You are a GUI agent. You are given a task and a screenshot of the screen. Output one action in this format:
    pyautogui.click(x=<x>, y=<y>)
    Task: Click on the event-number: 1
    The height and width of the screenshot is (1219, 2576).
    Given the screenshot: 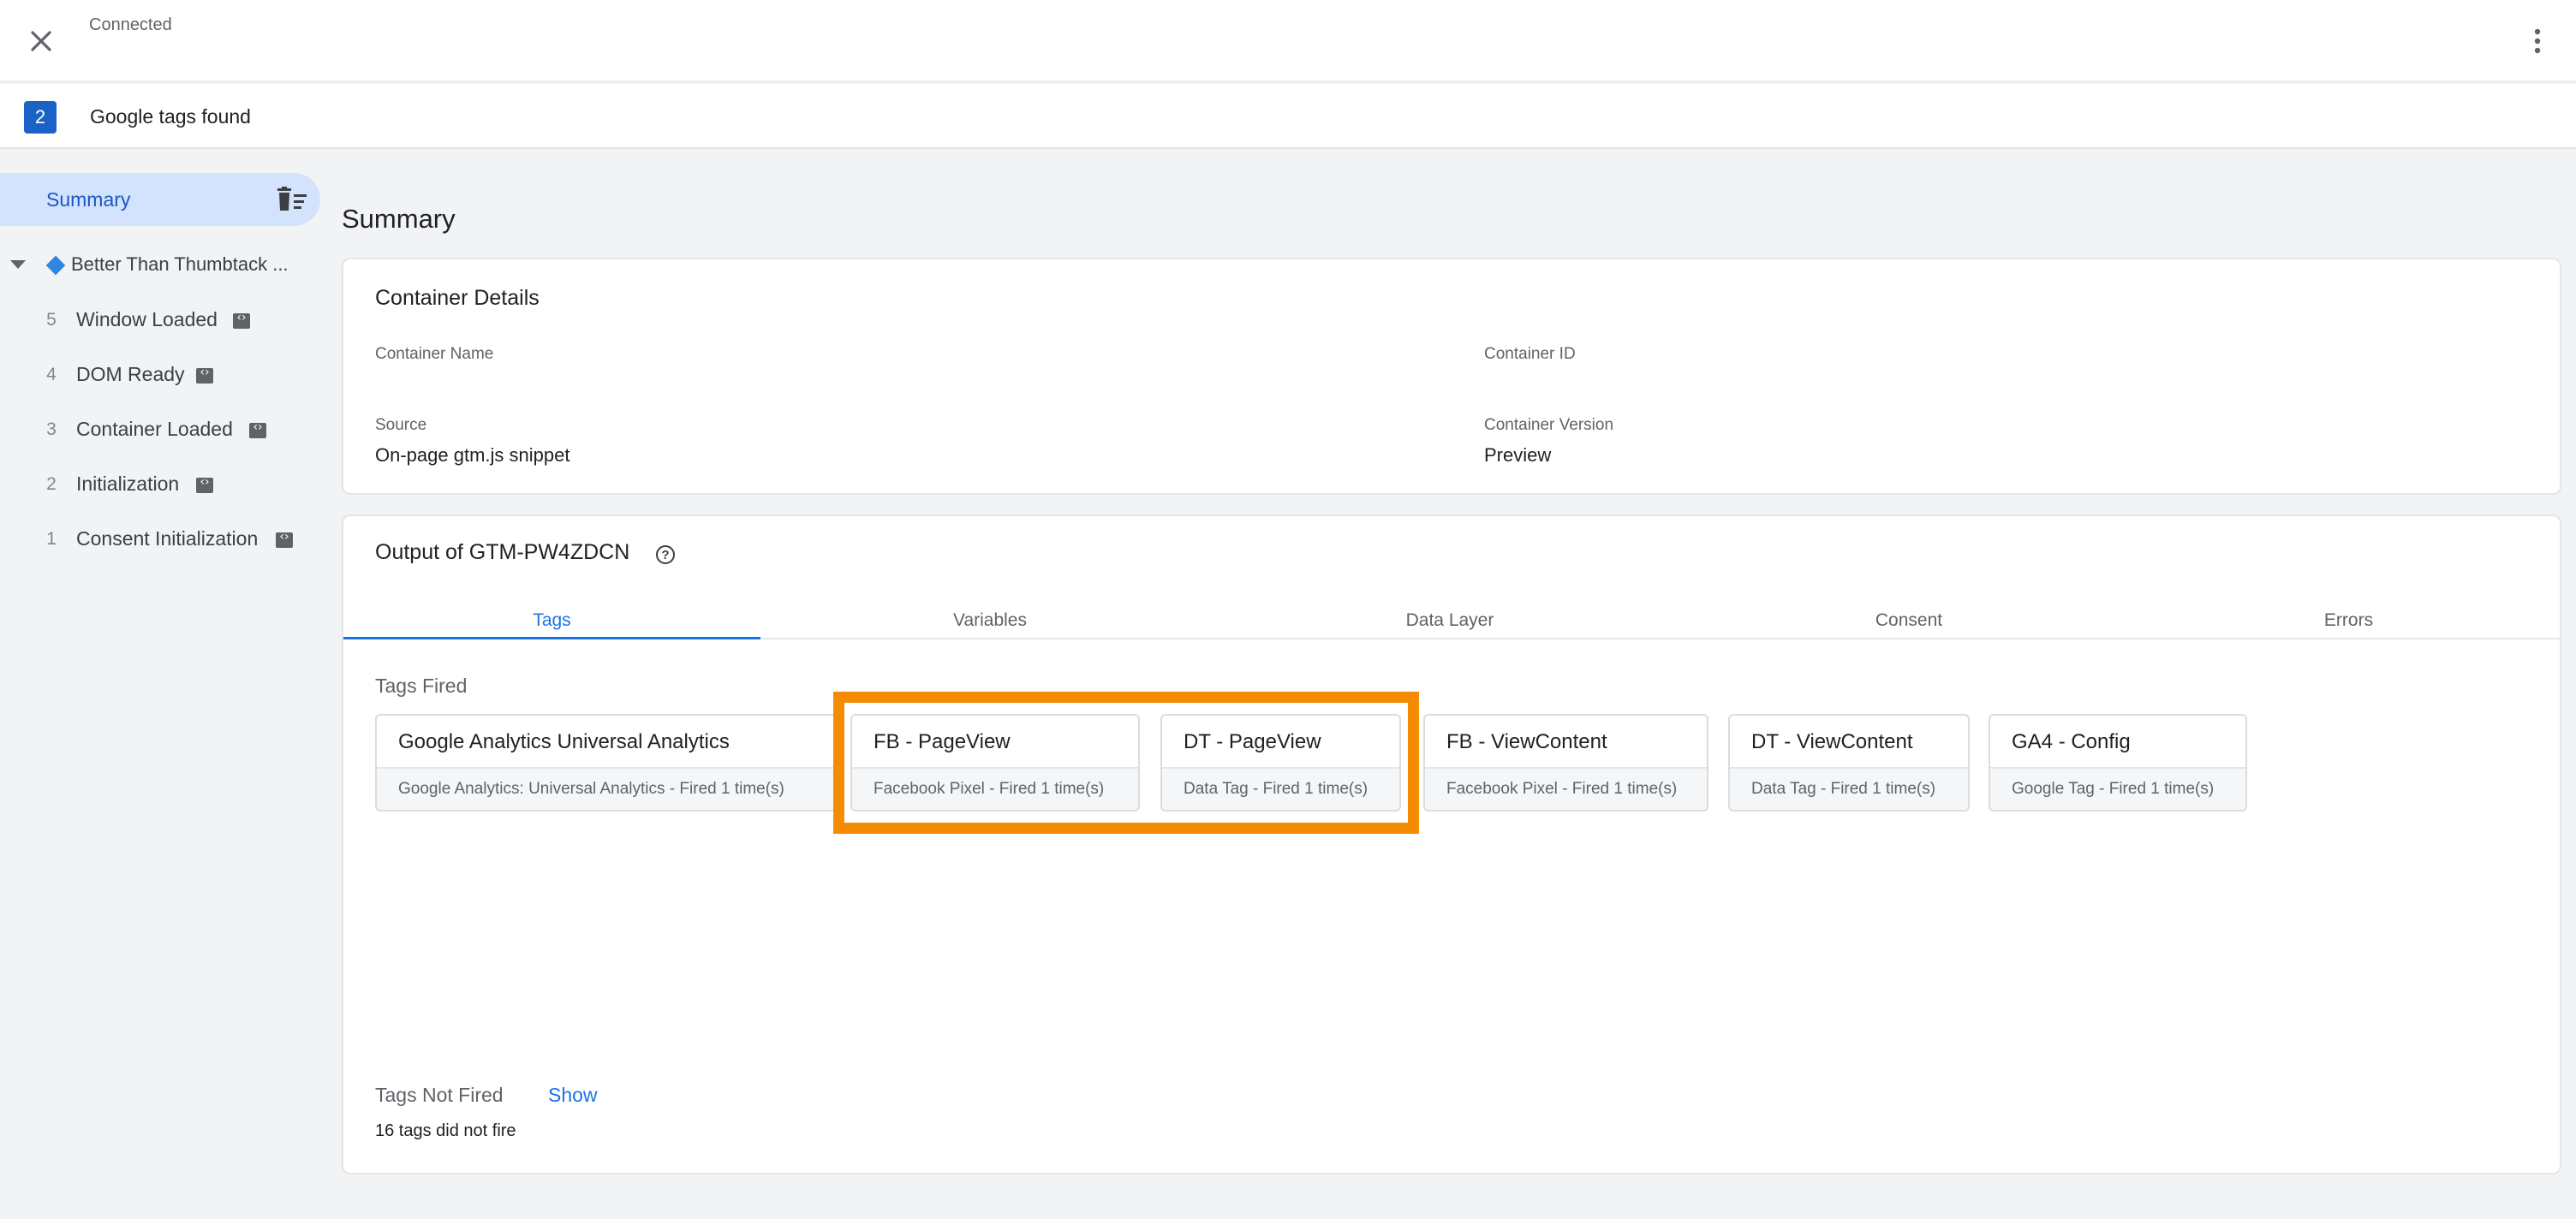 What is the action you would take?
    pyautogui.click(x=52, y=539)
    